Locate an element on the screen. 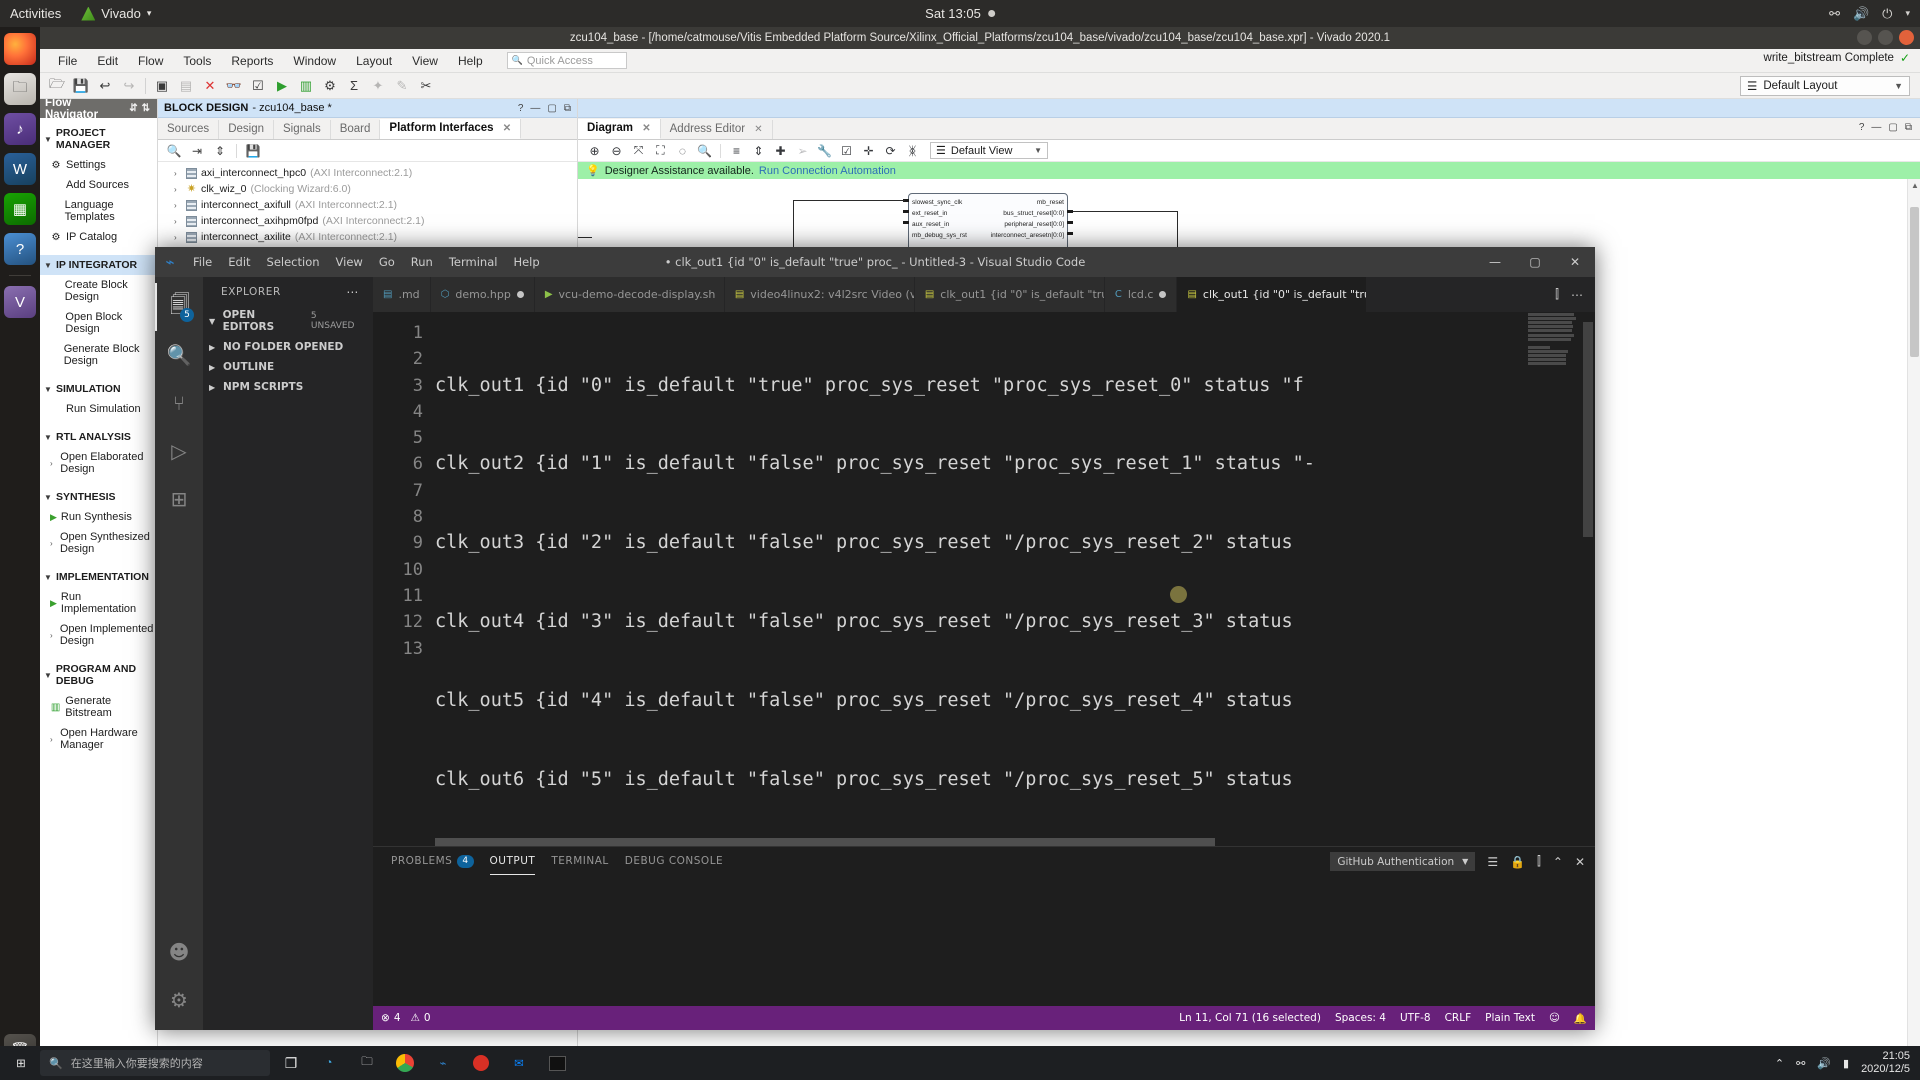  binoculars-icon: 👓 is located at coordinates (234, 86).